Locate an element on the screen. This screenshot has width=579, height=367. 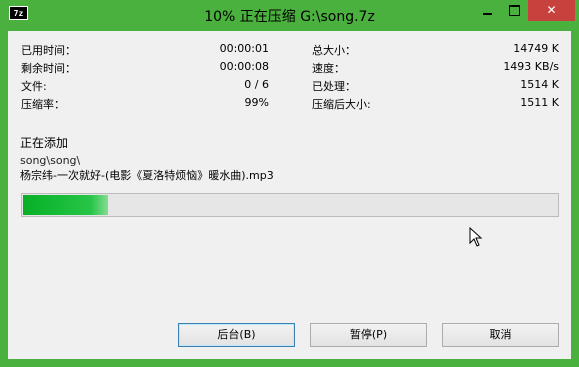
current-operation-status: 正在添加 is located at coordinates (44, 143).